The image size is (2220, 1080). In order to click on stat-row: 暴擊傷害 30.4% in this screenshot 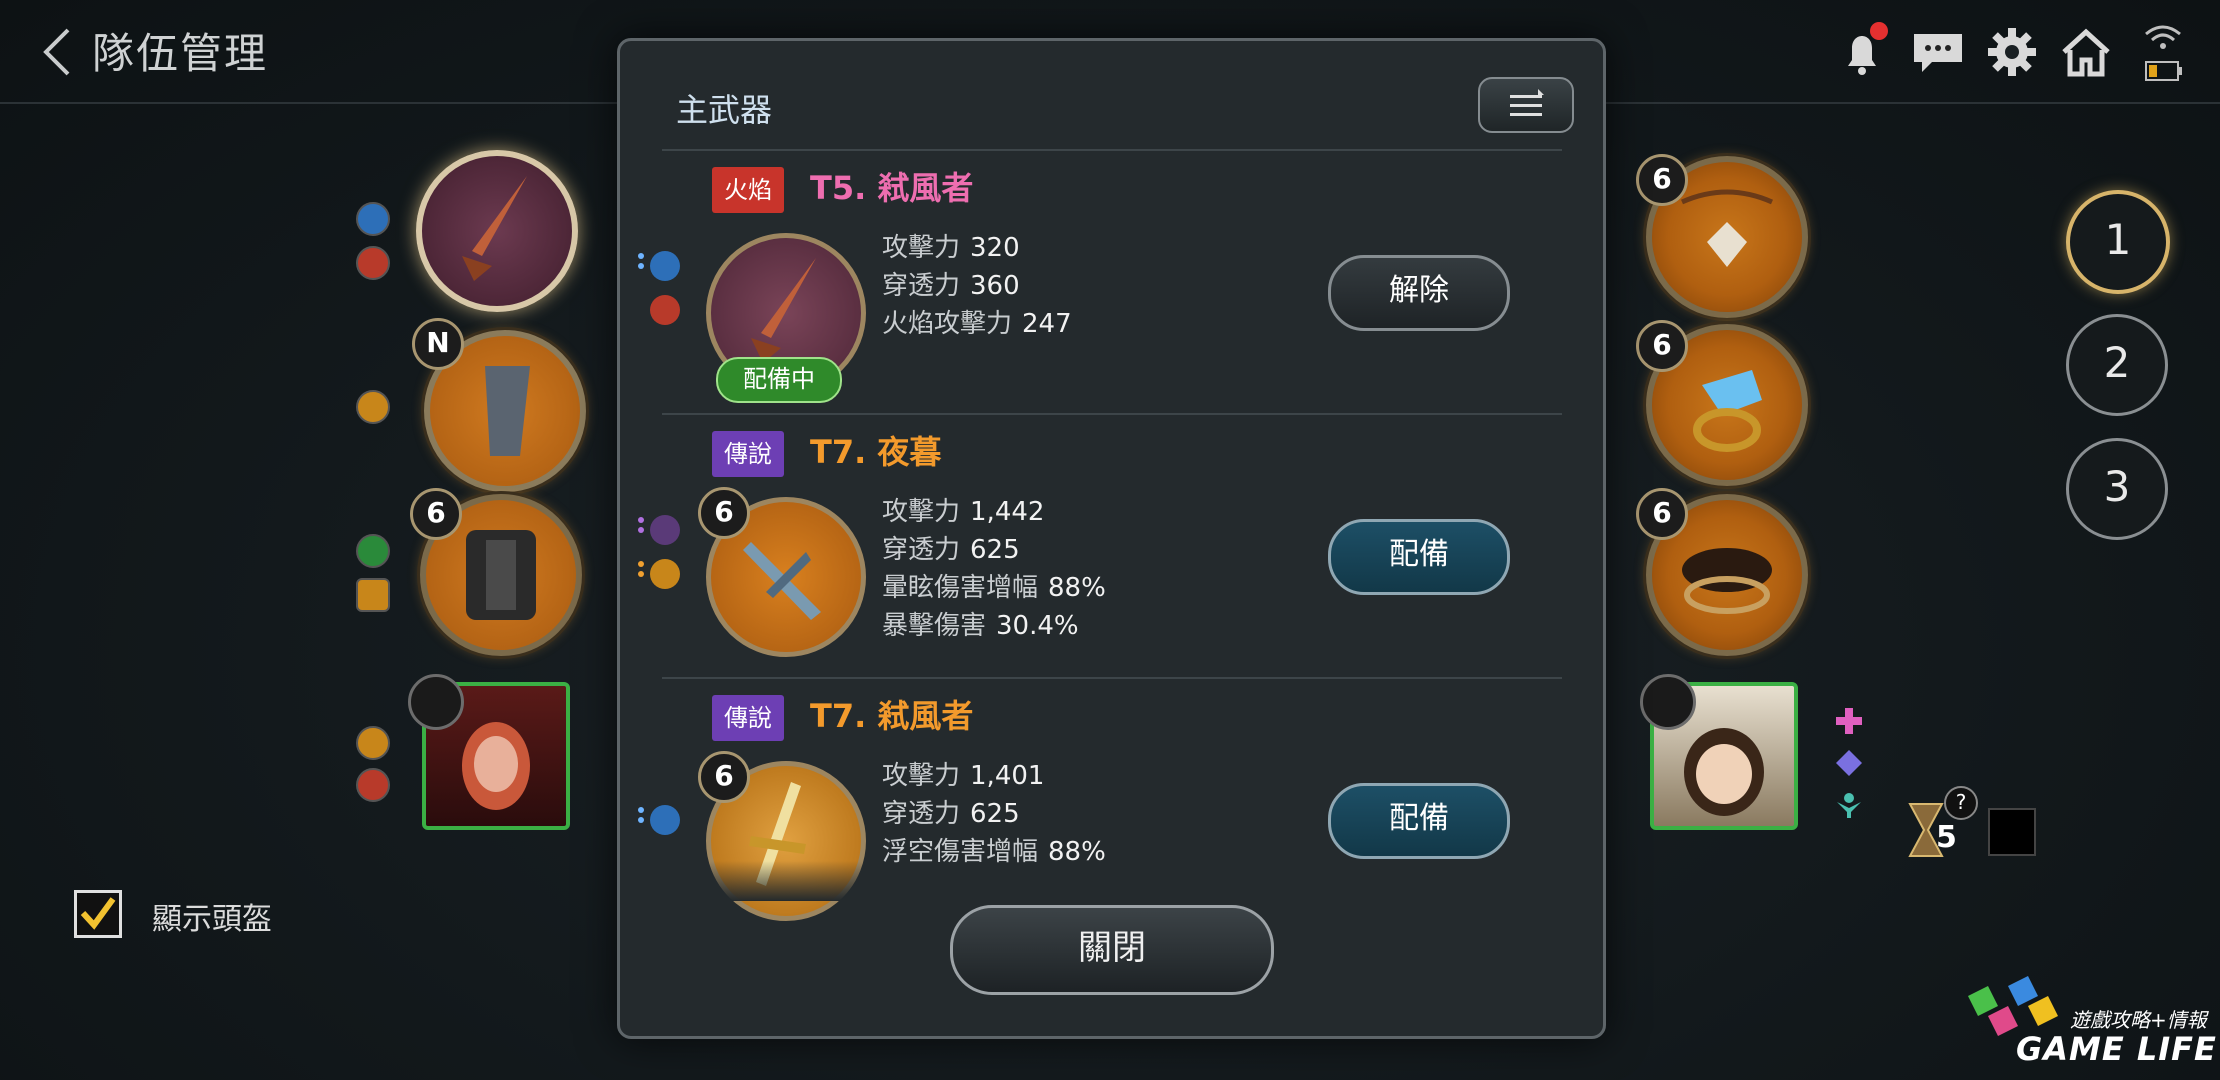, I will do `click(980, 626)`.